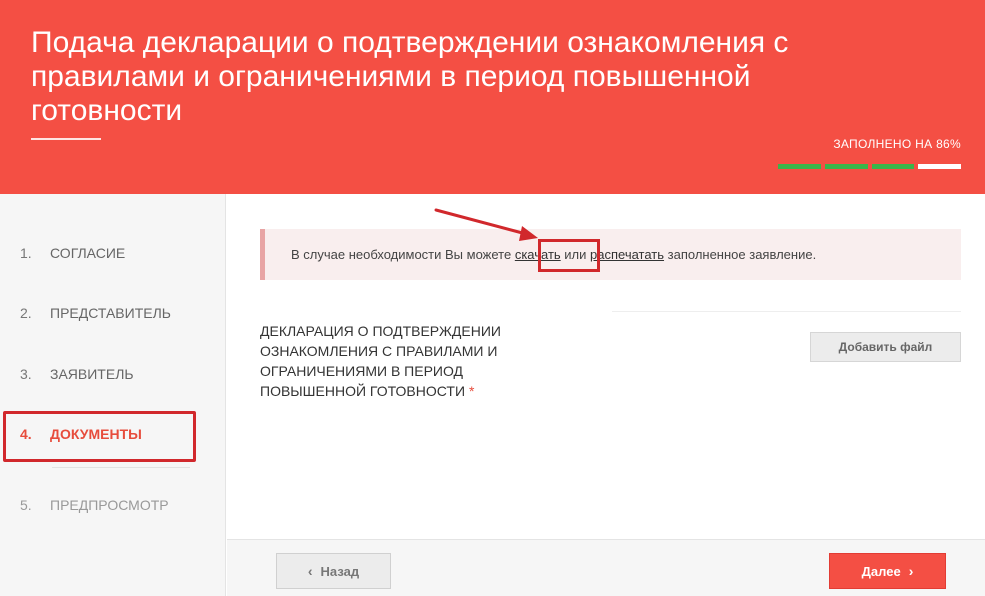 This screenshot has width=985, height=596. I want to click on step-label: ПРЕДСТАВИТЕЛЬ, so click(110, 313).